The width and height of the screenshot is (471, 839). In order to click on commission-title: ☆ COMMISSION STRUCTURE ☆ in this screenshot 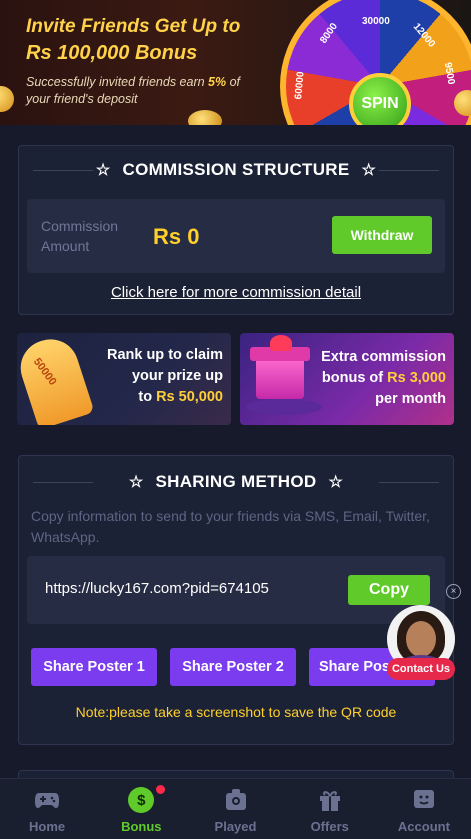, I will do `click(236, 170)`.